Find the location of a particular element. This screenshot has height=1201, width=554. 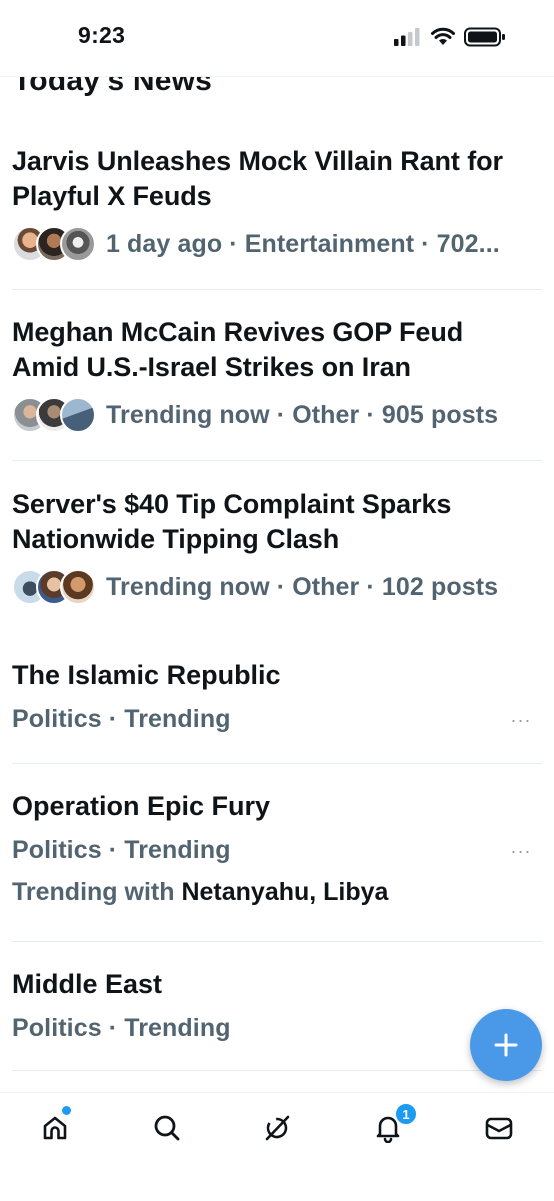

trend-title: The Islamic Republic is located at coordinates (146, 675).